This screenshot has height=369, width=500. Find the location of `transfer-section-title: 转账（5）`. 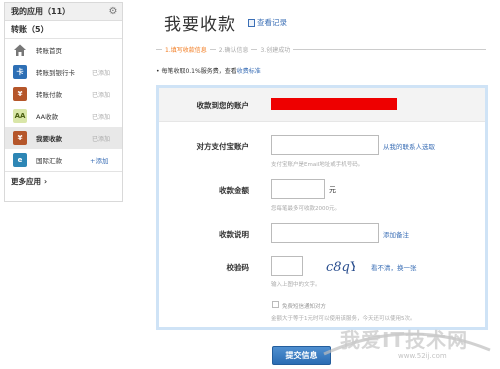

transfer-section-title: 转账（5） is located at coordinates (63, 30).